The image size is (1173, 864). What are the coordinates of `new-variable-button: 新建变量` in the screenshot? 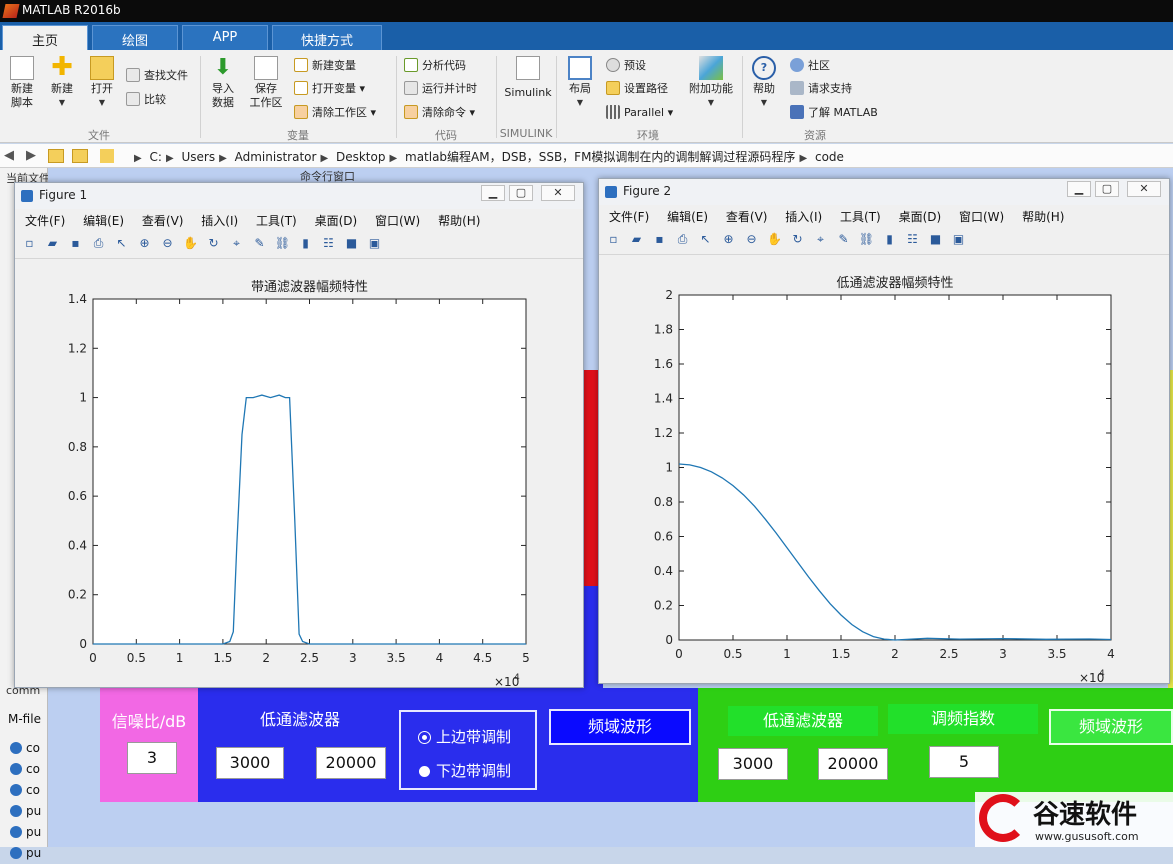 It's located at (325, 66).